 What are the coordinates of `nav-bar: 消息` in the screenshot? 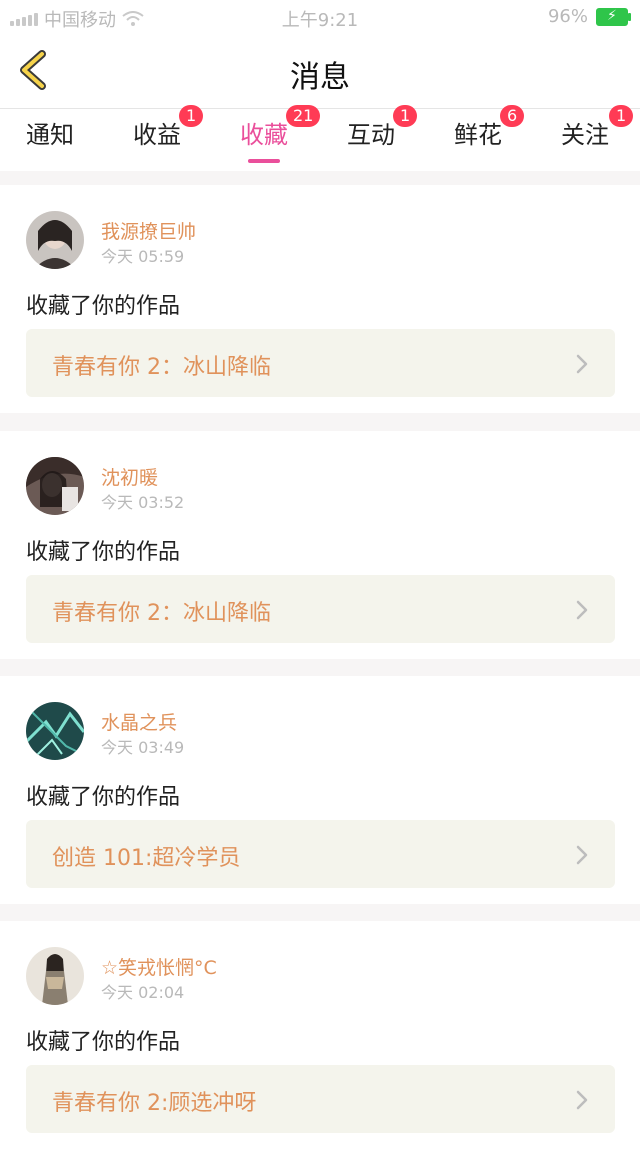 It's located at (320, 71).